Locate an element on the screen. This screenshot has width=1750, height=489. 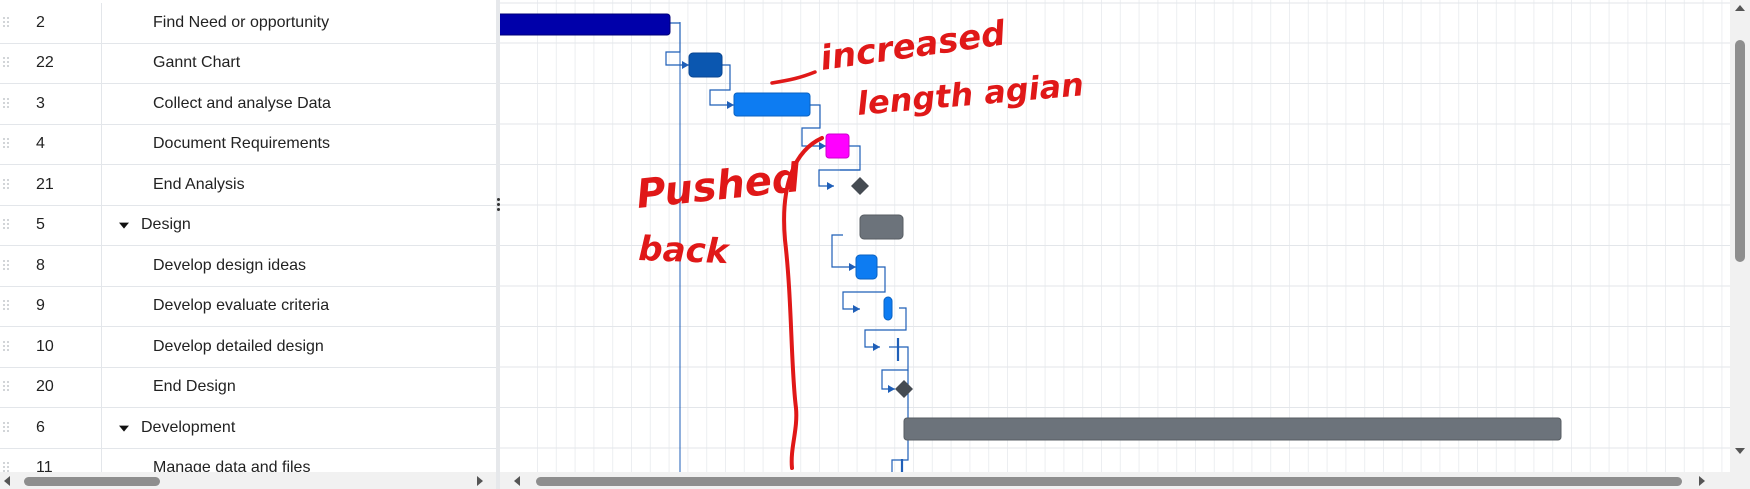
task-id-cell: 5 is located at coordinates (51, 225).